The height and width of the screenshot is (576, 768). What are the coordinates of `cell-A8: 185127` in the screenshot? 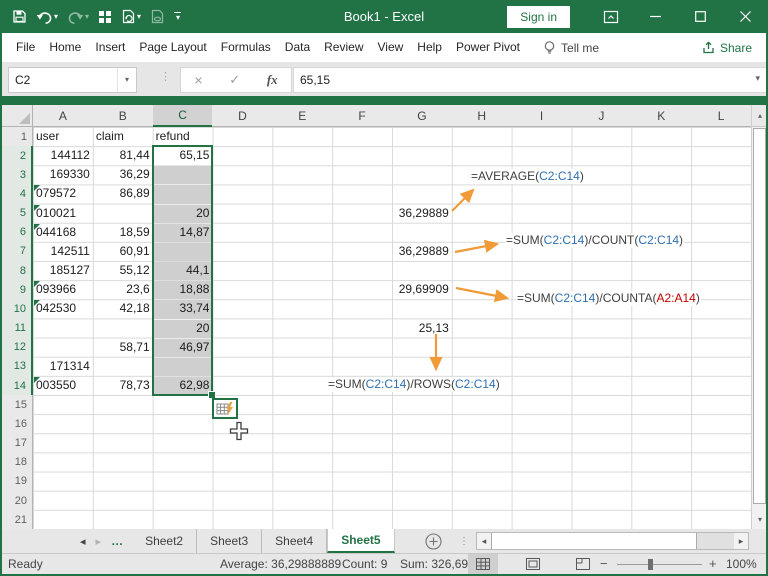 It's located at (63, 270).